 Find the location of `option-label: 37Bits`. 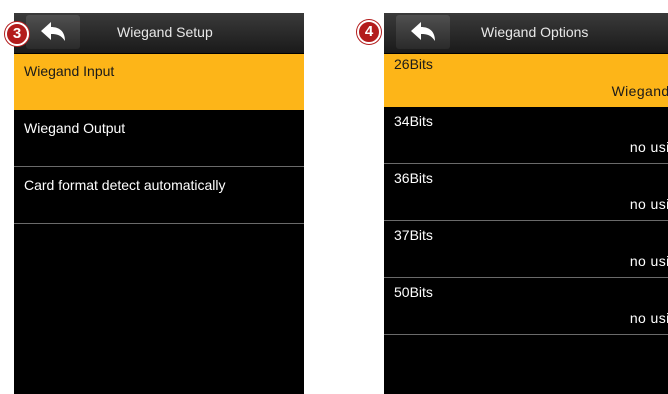

option-label: 37Bits is located at coordinates (413, 235).